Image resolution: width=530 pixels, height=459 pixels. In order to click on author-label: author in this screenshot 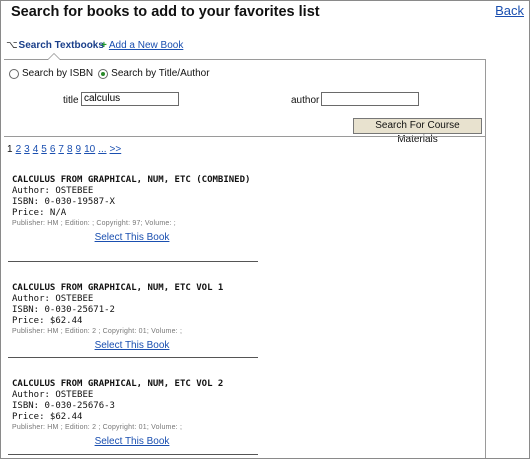, I will do `click(305, 100)`.